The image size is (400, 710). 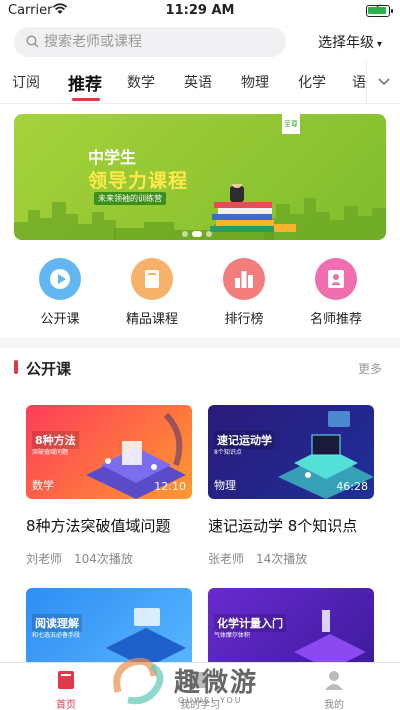 What do you see at coordinates (60, 279) in the screenshot?
I see `play-icon` at bounding box center [60, 279].